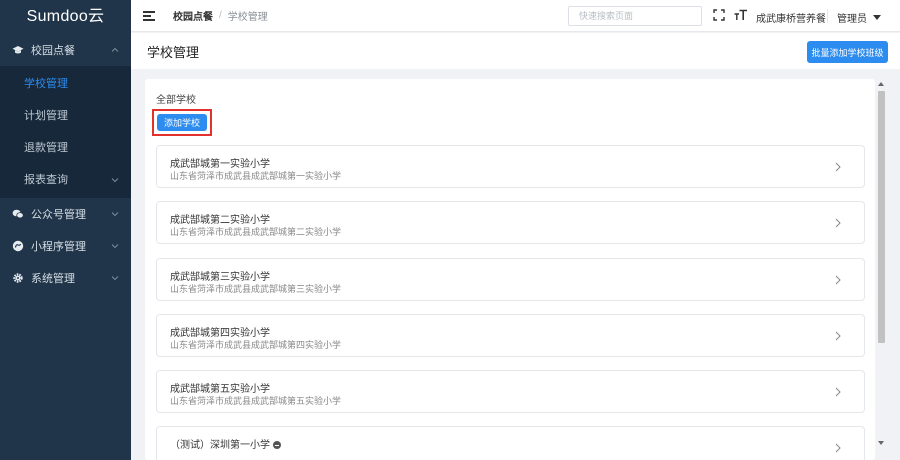 Image resolution: width=900 pixels, height=460 pixels. Describe the element at coordinates (149, 15) in the screenshot. I see `menu-toggle-icon` at that location.